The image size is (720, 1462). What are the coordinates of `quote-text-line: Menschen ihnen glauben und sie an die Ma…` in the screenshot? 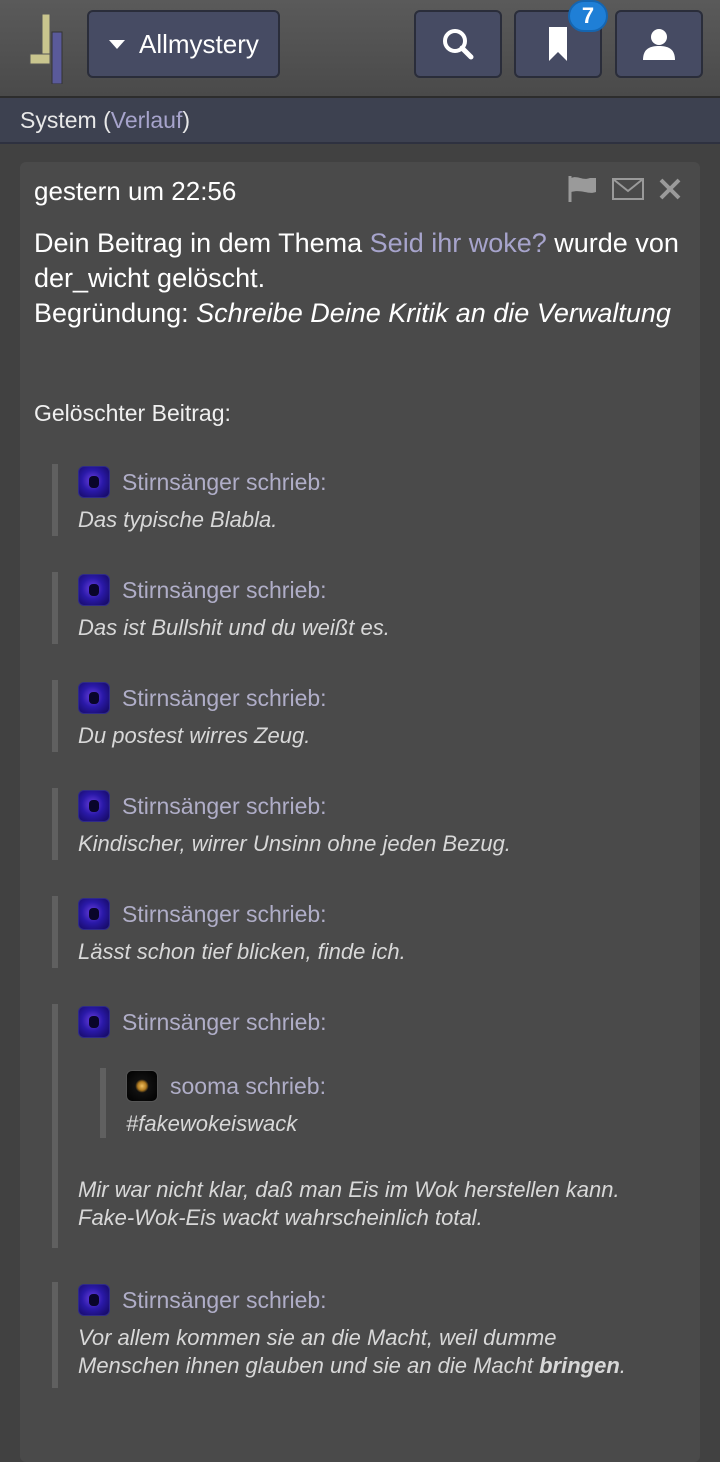 It's located at (309, 1365).